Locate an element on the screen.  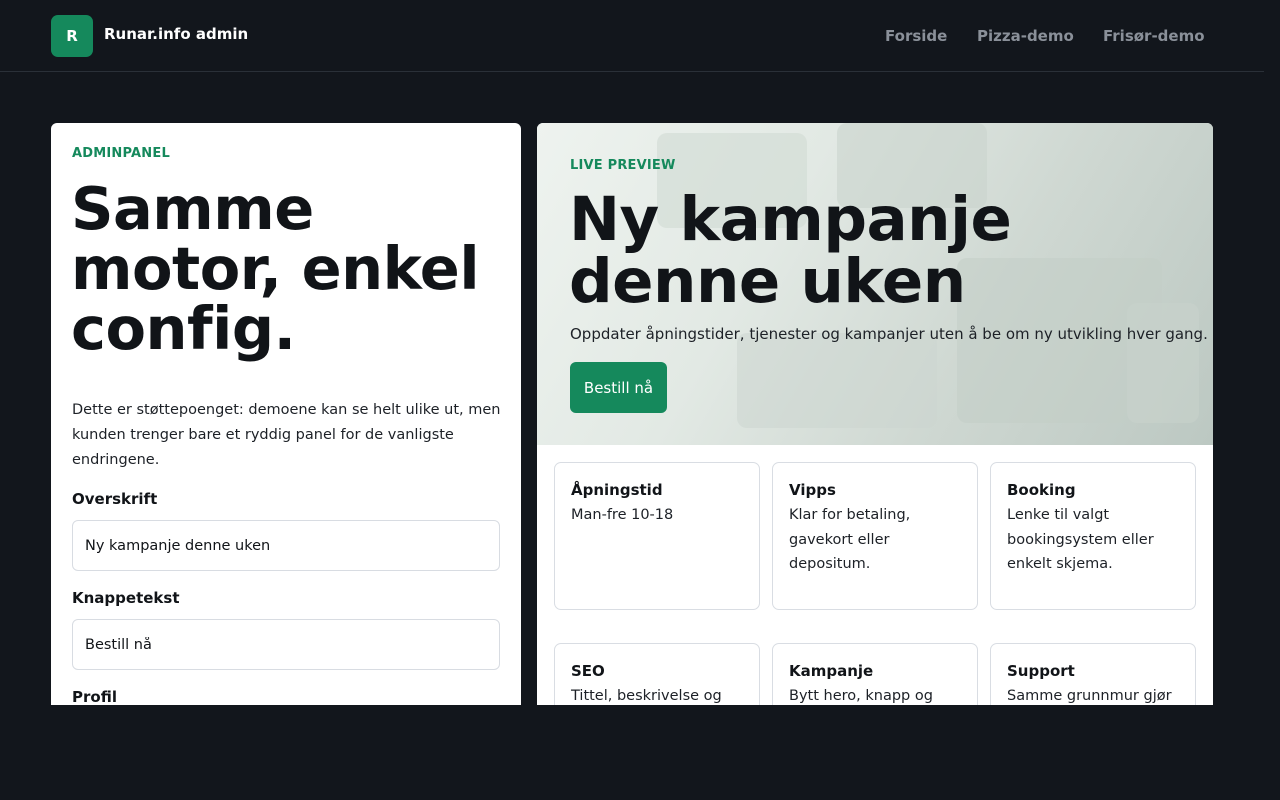
card-text: Man-fre 10-18 is located at coordinates (622, 515).